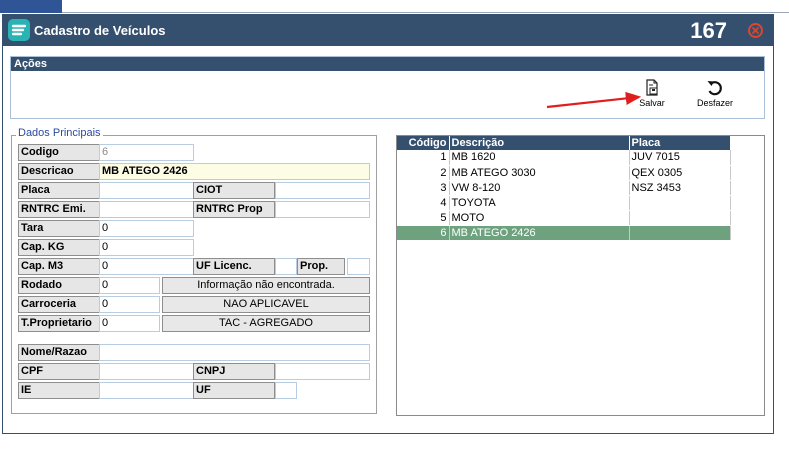  I want to click on prop-label: Prop., so click(321, 266).